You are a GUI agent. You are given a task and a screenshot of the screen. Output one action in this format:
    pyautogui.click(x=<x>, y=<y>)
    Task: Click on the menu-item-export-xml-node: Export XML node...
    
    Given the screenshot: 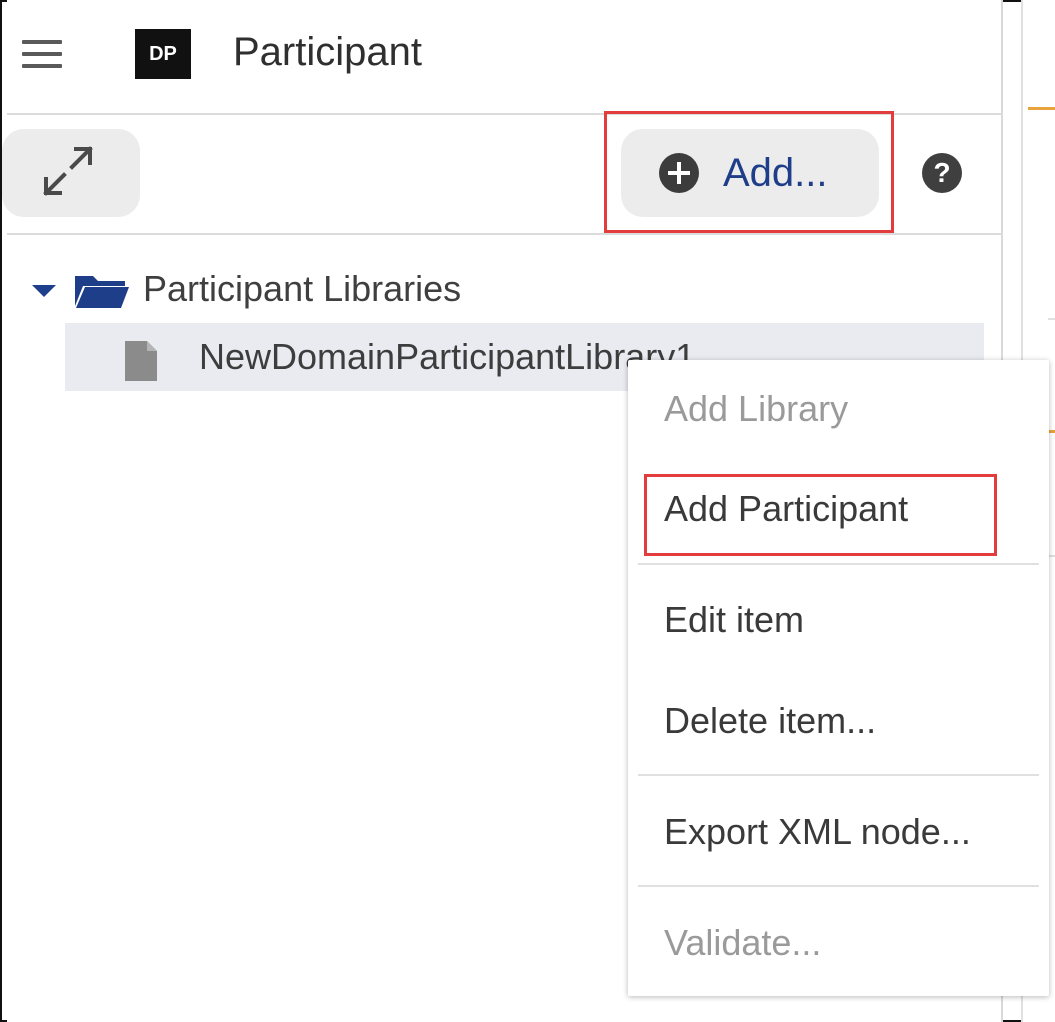 What is the action you would take?
    pyautogui.click(x=838, y=832)
    